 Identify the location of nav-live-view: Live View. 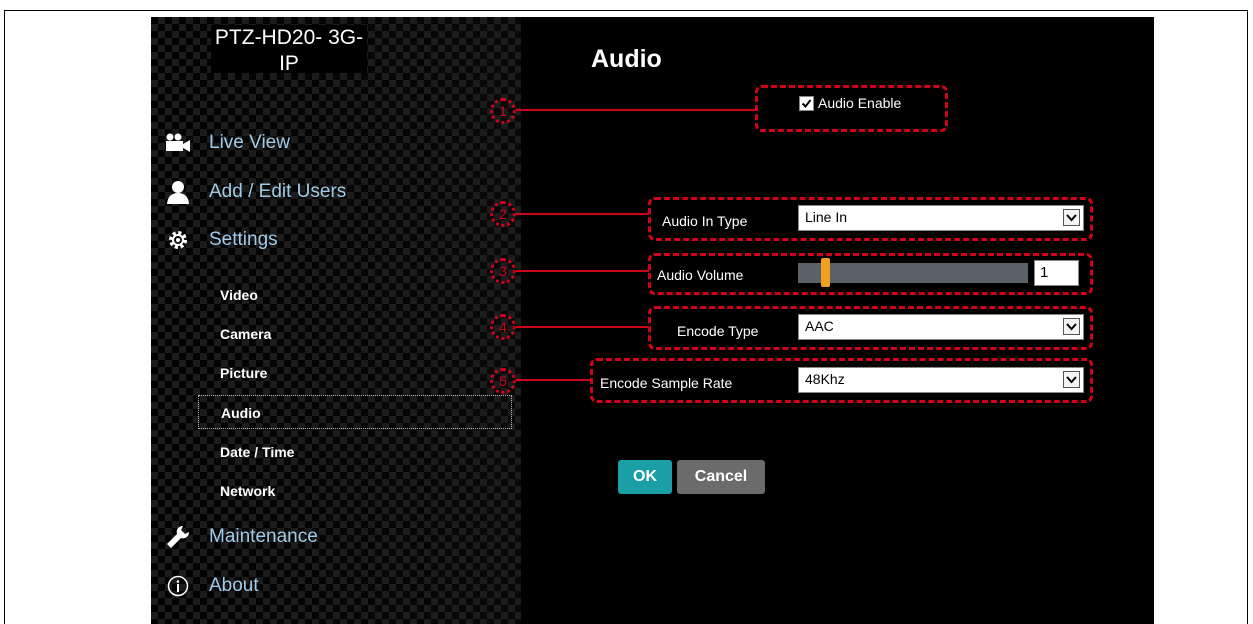
(227, 143).